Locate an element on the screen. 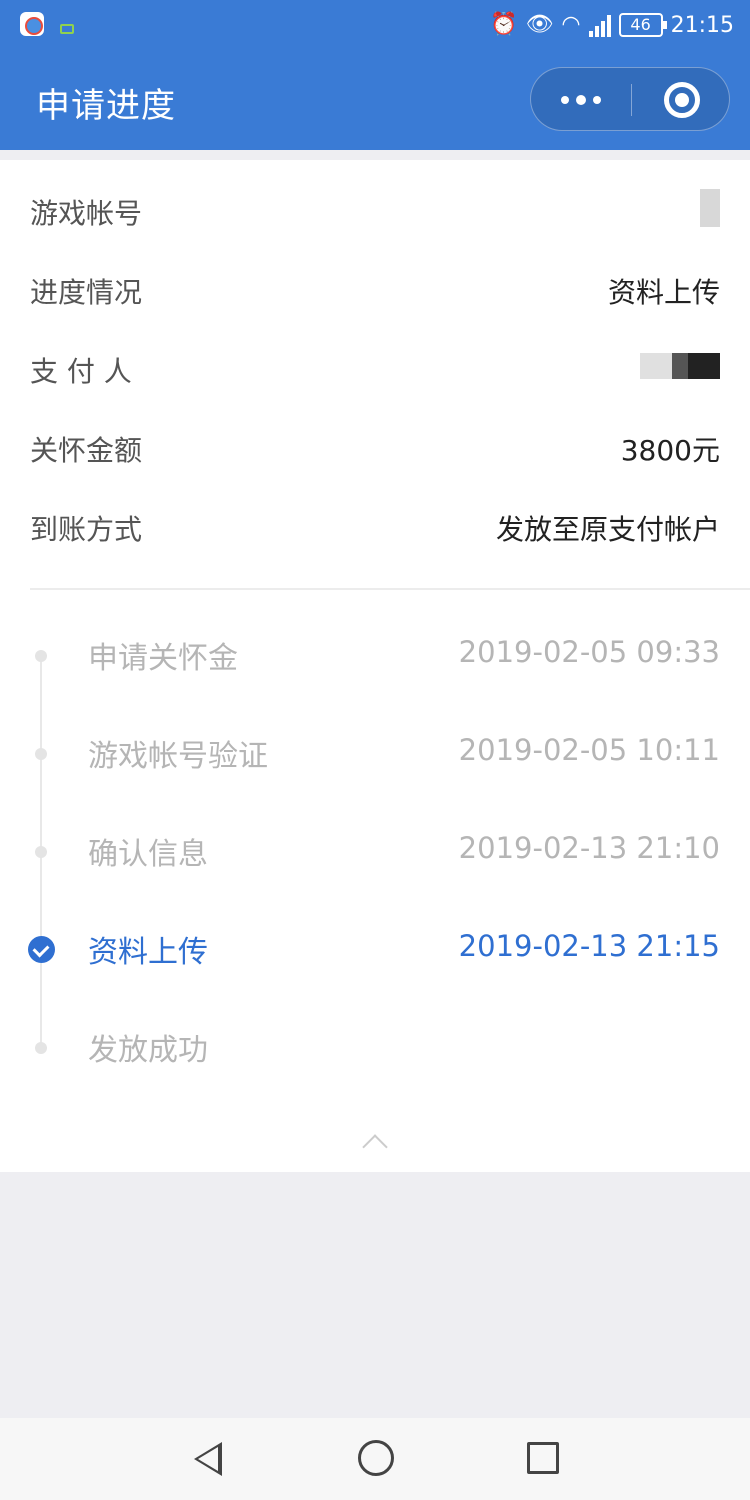  step-name: 申请关怀金 is located at coordinates (163, 658).